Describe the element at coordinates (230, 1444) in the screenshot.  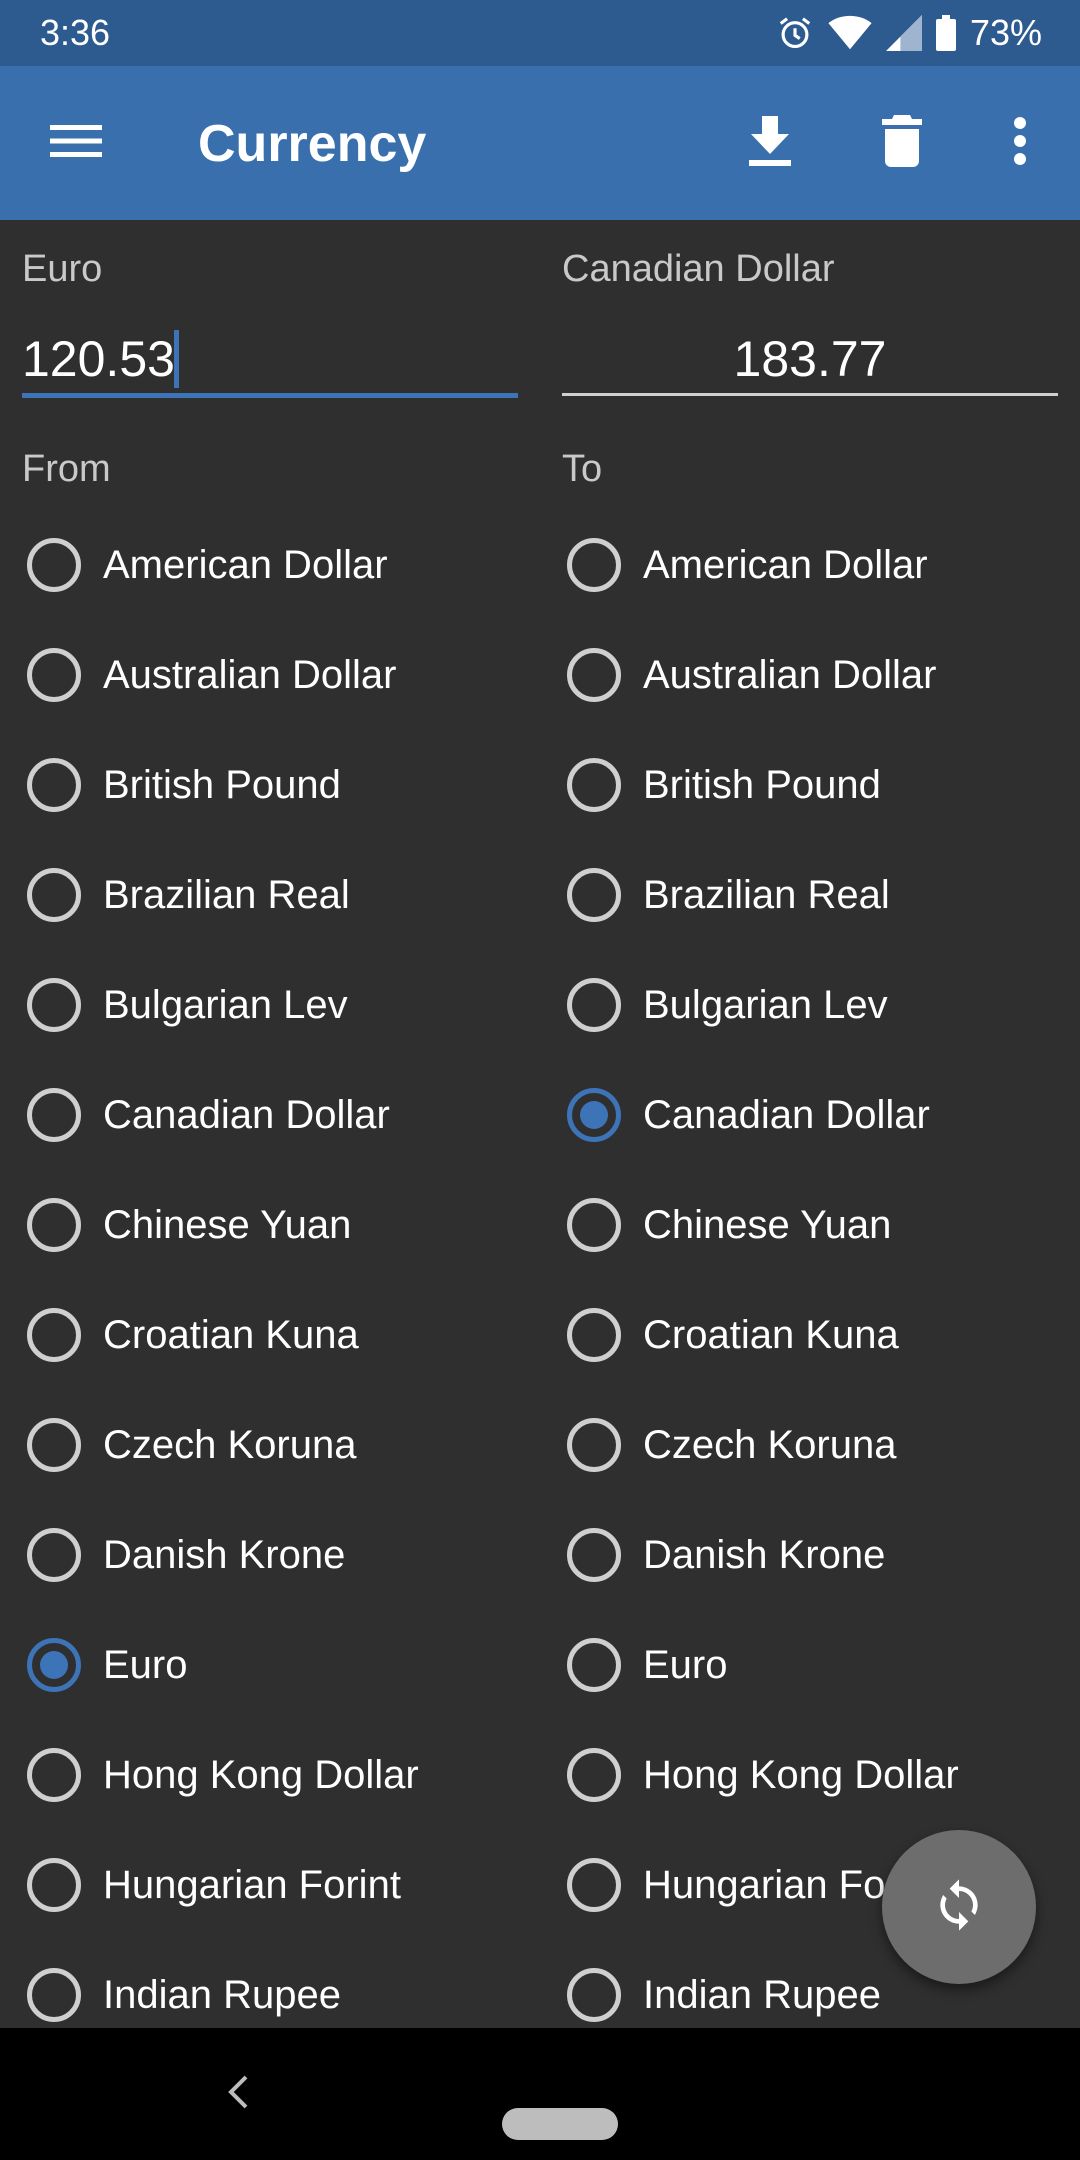
I see `from-currency-radio-label: Czech Koruna` at that location.